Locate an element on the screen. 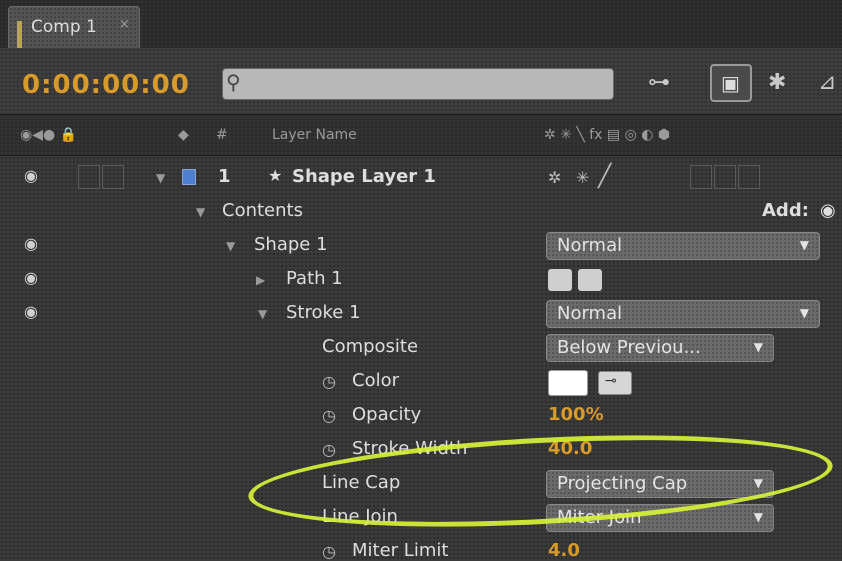 This screenshot has height=561, width=842. draft-3d-icon: ▣ is located at coordinates (730, 83).